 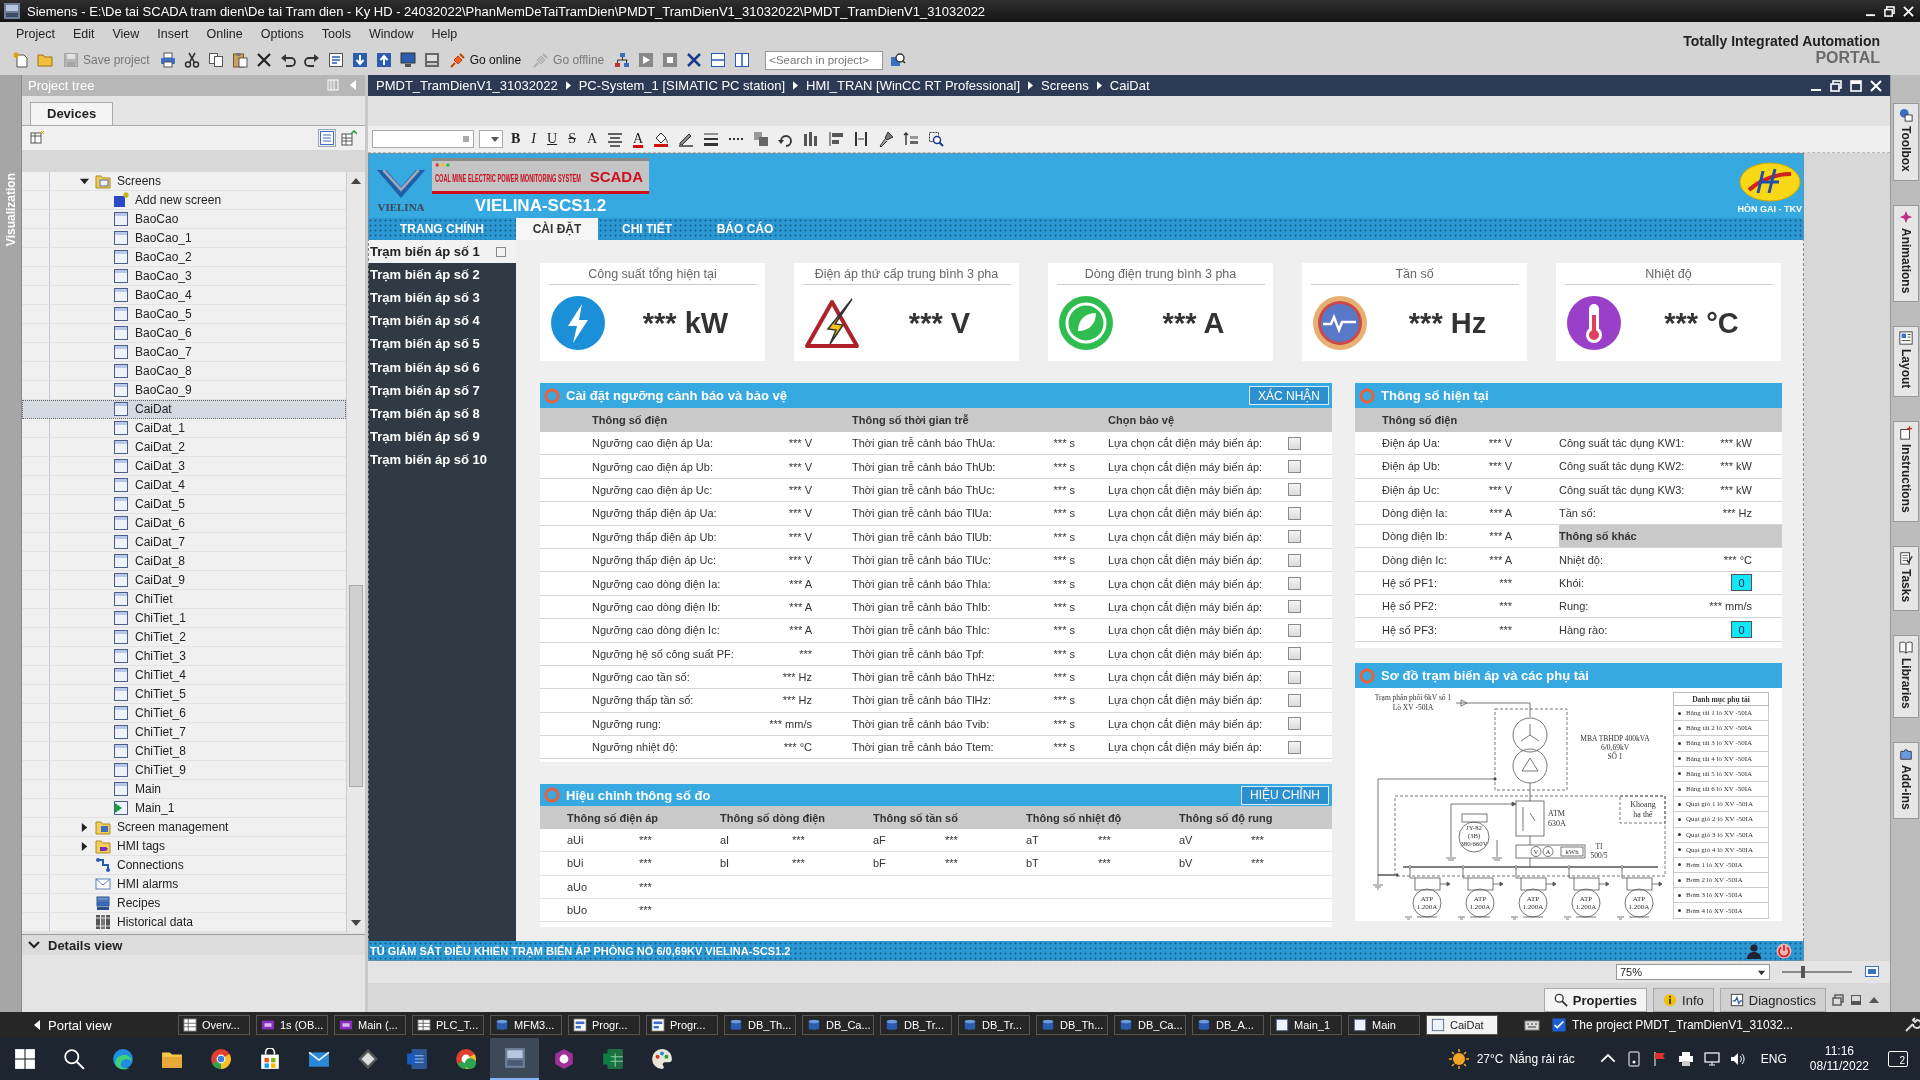 I want to click on speaker-icon, so click(x=1737, y=1059).